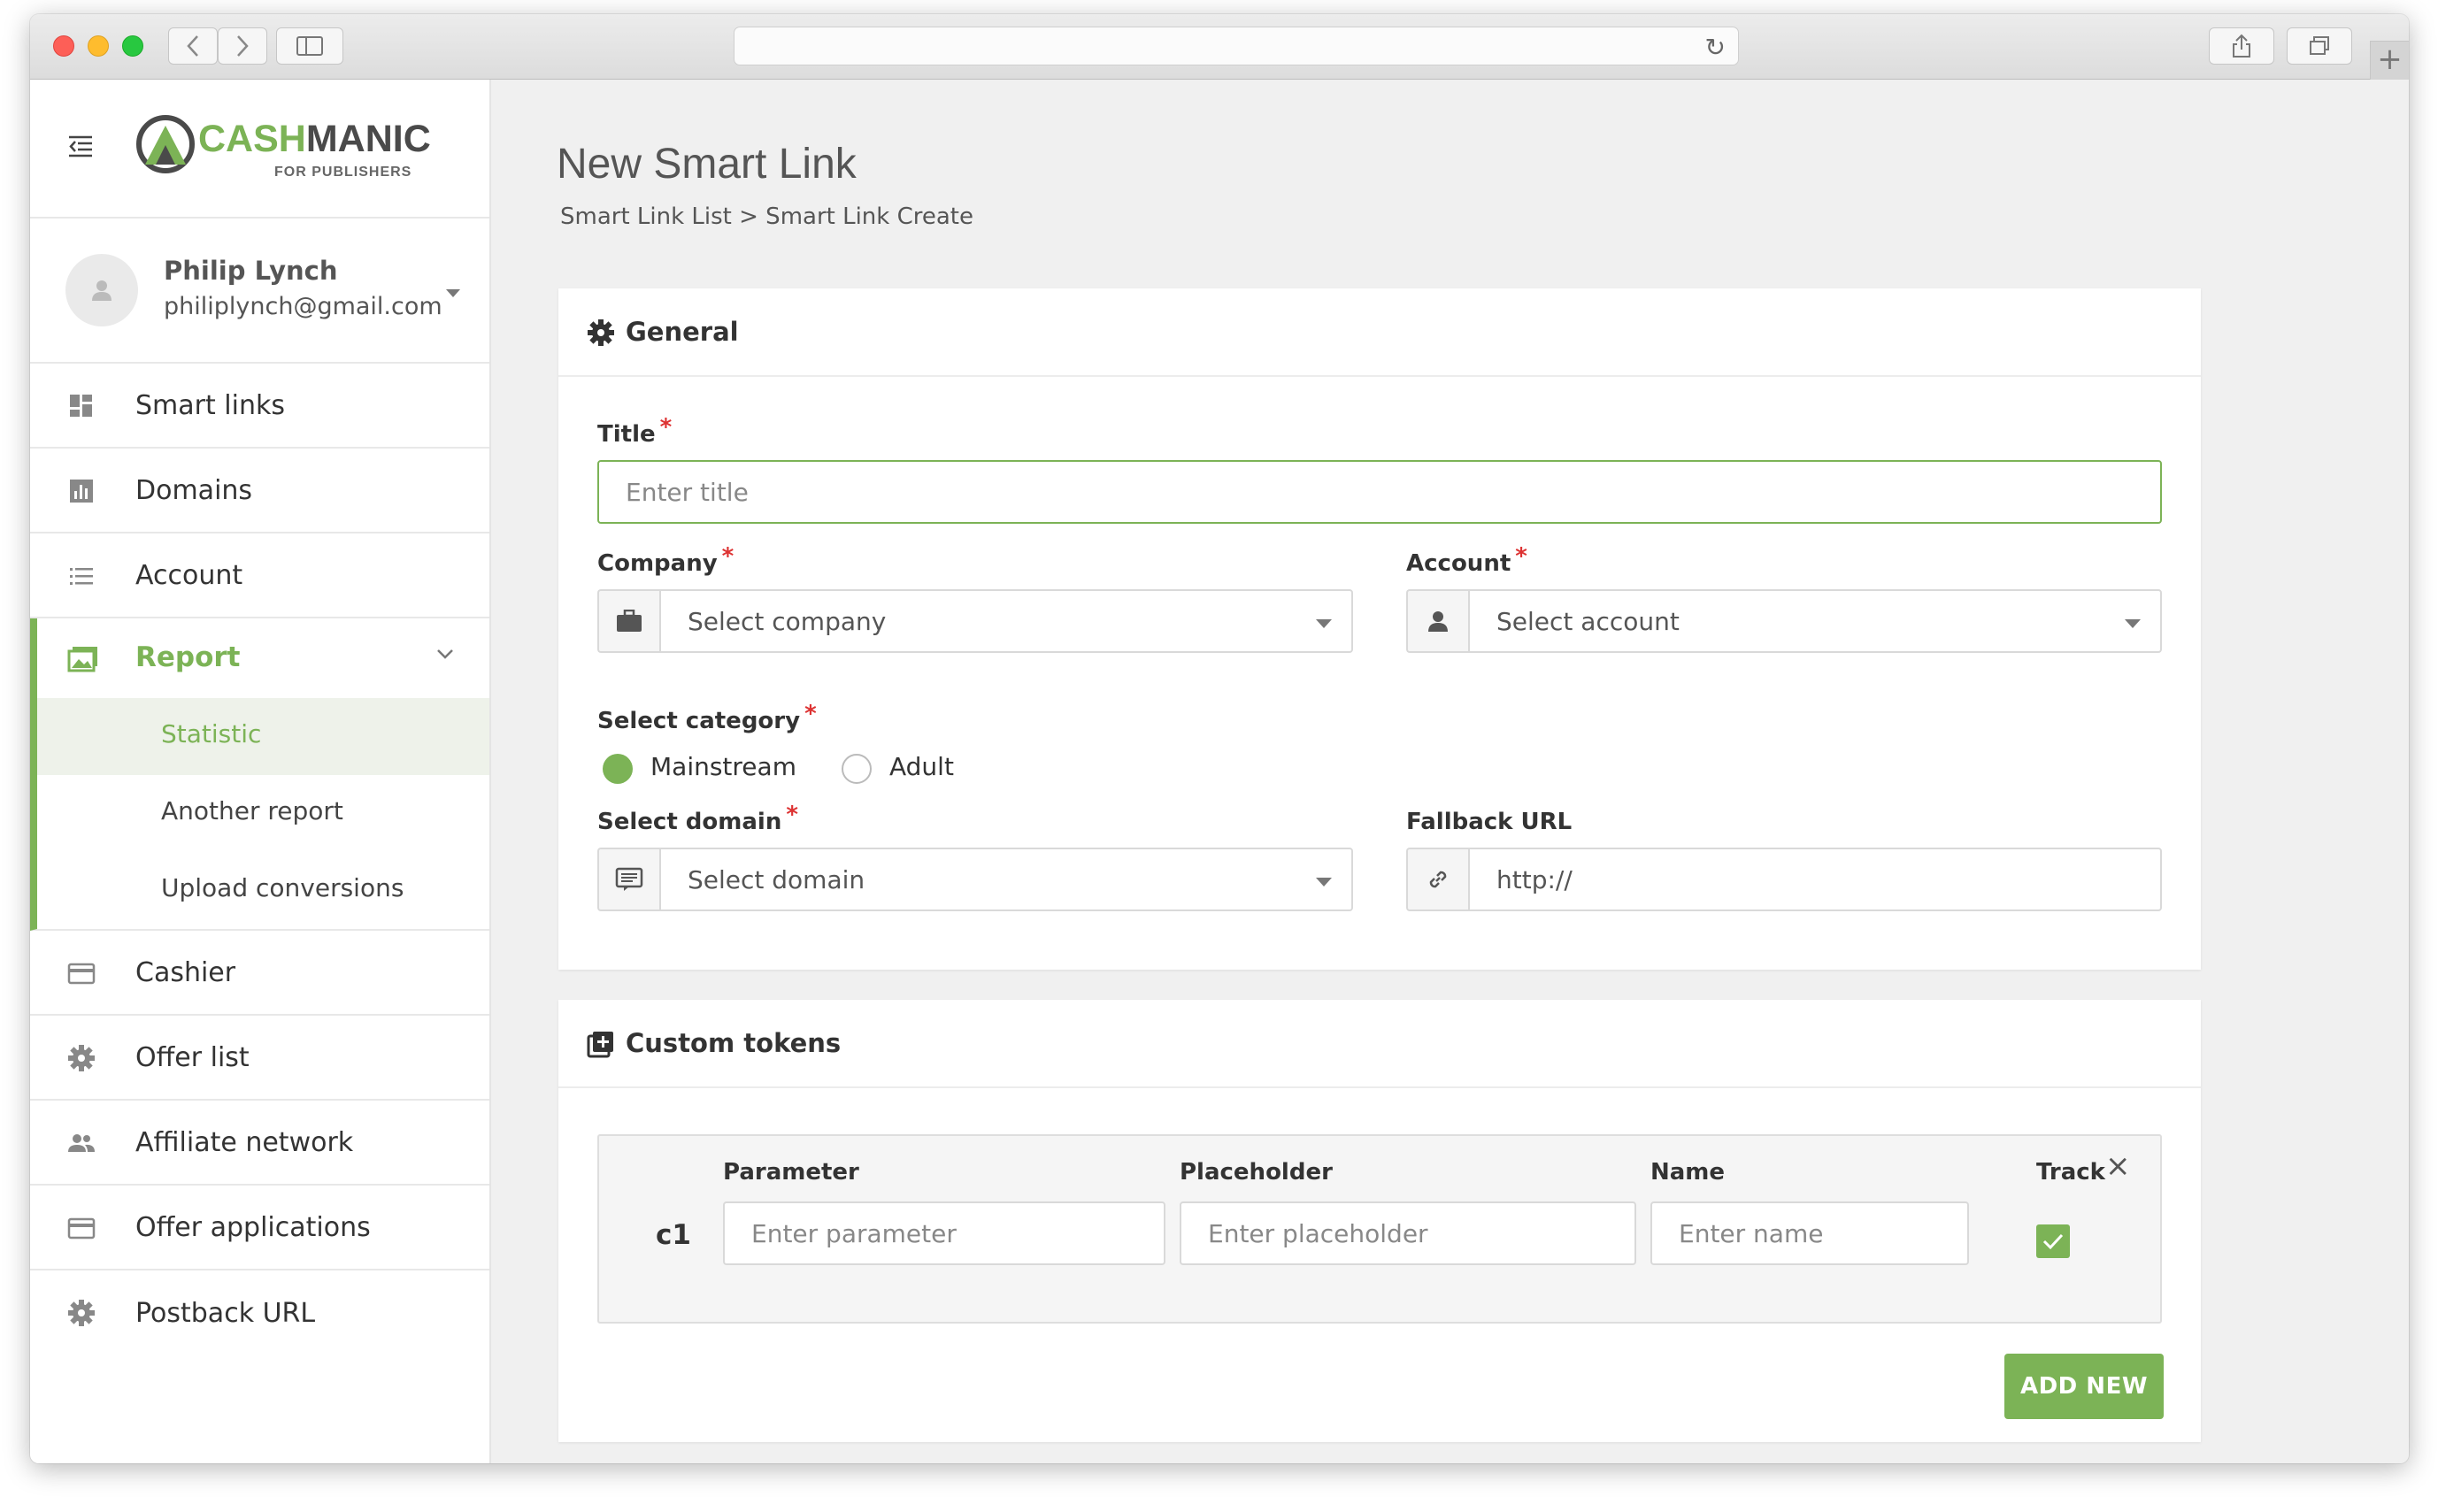 The height and width of the screenshot is (1512, 2438). Describe the element at coordinates (1815, 879) in the screenshot. I see `fallback-url-input: http://` at that location.